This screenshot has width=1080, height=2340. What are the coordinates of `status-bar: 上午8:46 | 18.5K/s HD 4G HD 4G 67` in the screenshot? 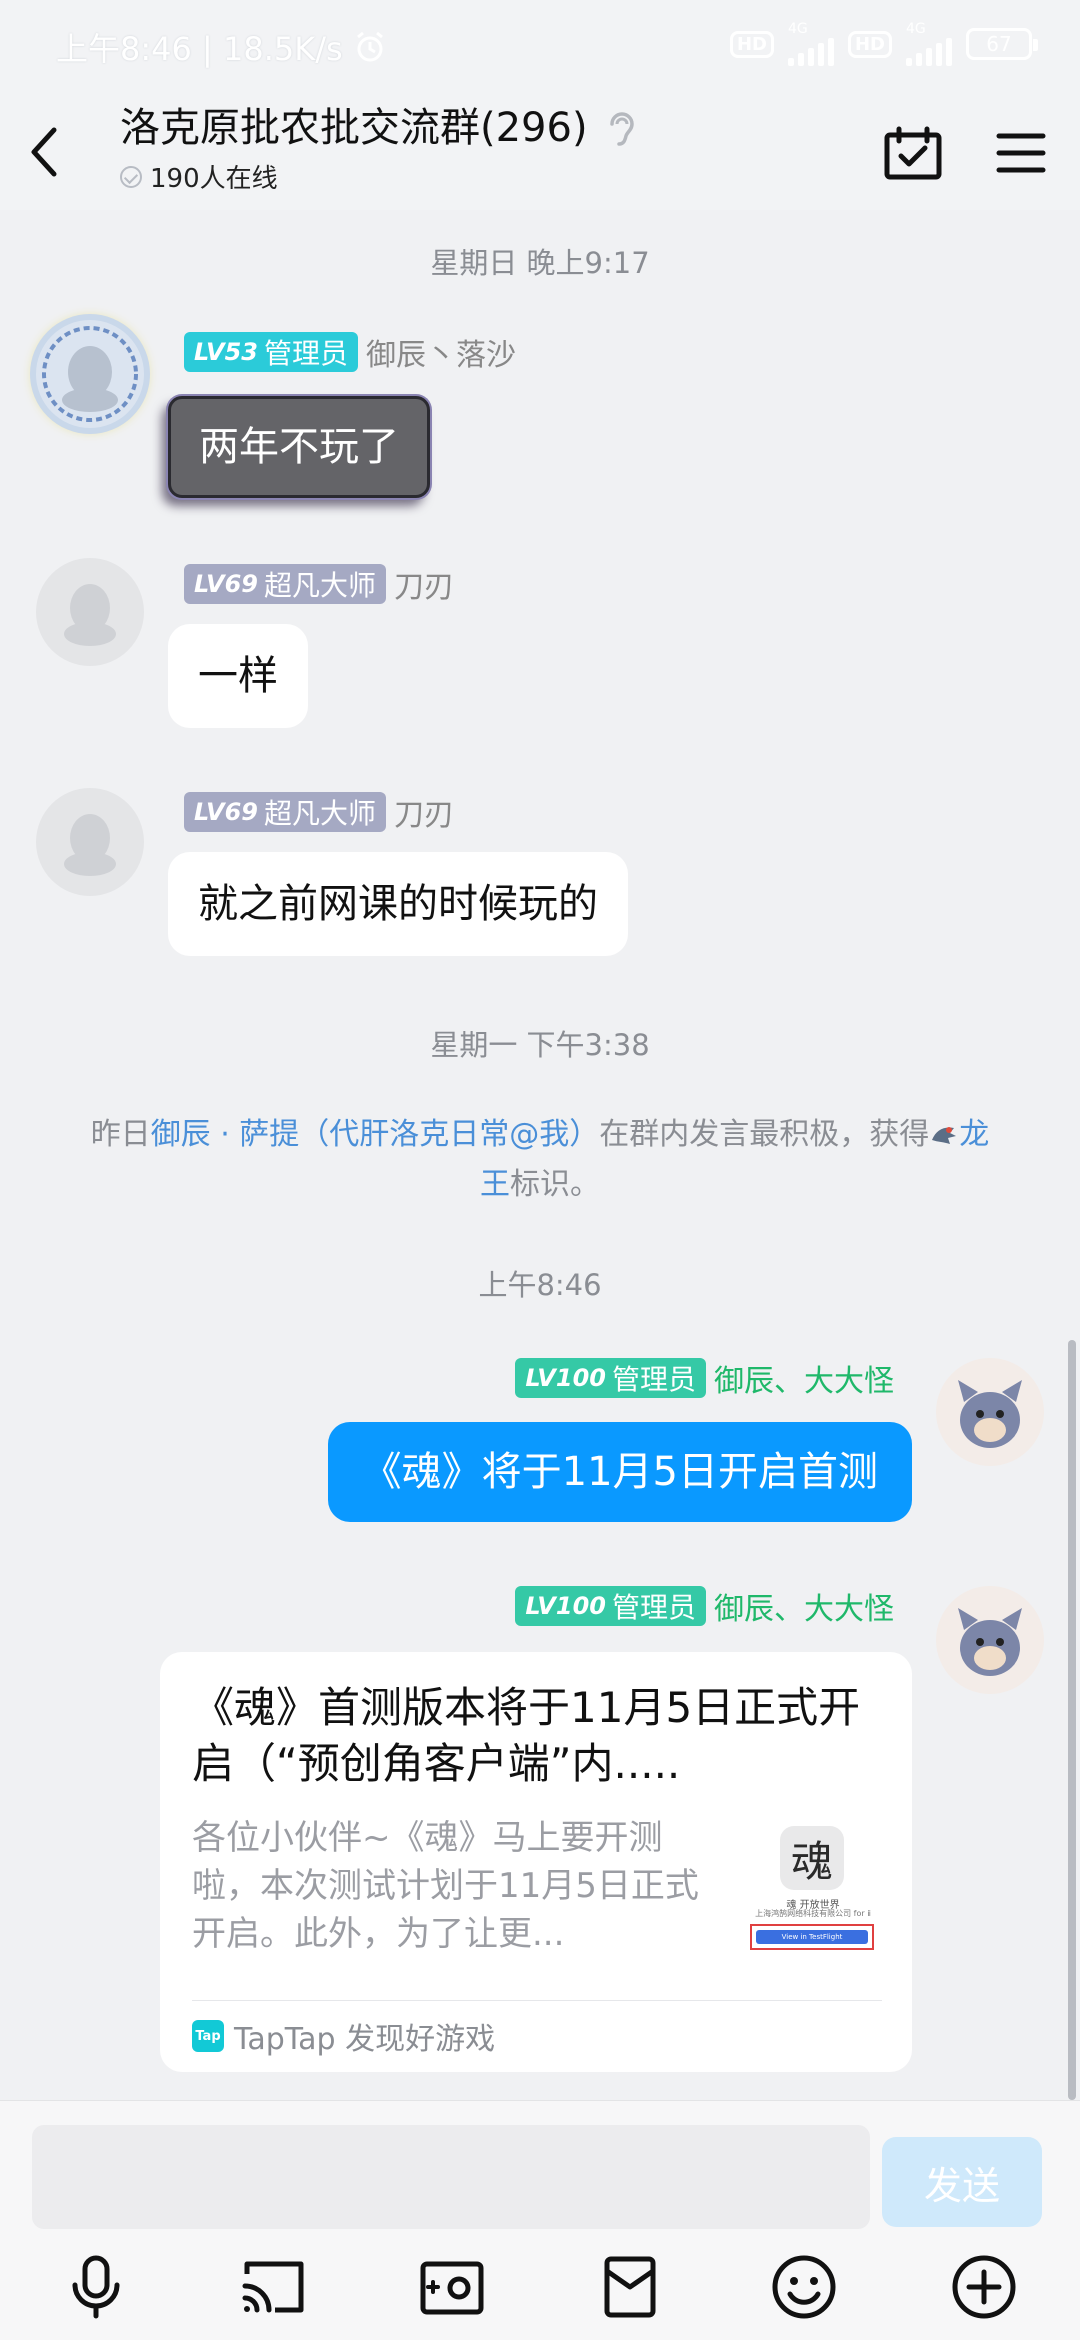 It's located at (540, 48).